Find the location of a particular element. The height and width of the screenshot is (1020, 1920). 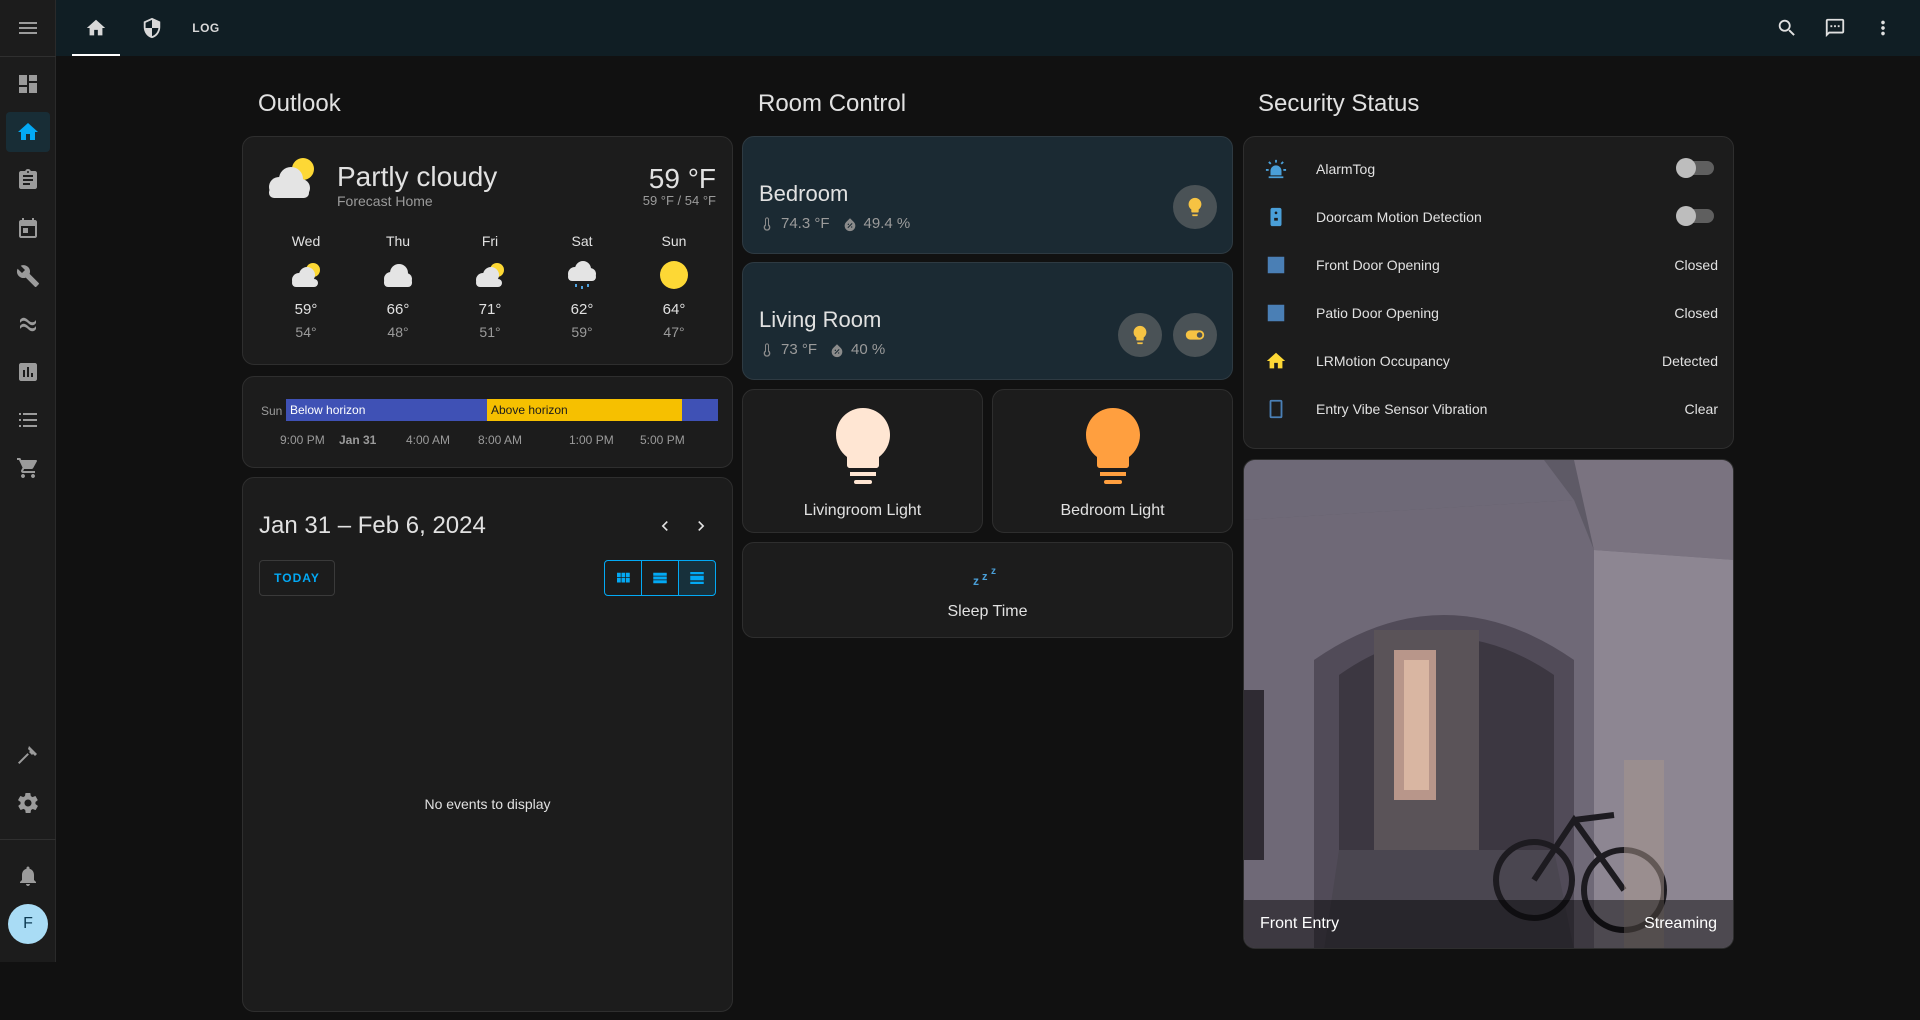

living-room-light-toggle is located at coordinates (1140, 335).